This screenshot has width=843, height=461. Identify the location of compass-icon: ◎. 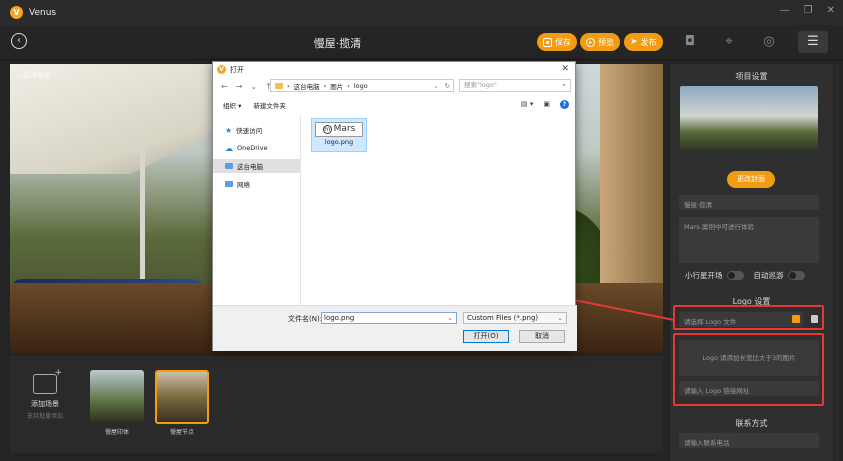
(769, 42).